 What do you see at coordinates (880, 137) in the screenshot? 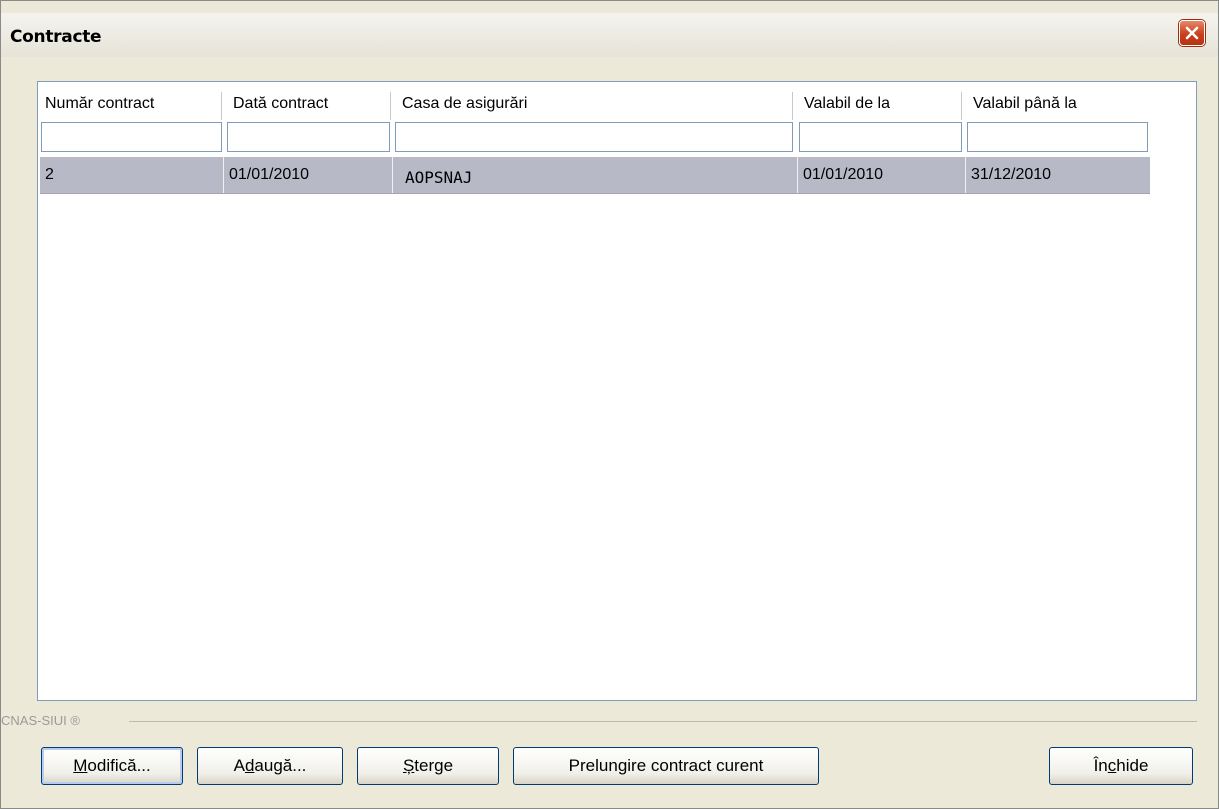
I see `filter-valabil-de-la-input` at bounding box center [880, 137].